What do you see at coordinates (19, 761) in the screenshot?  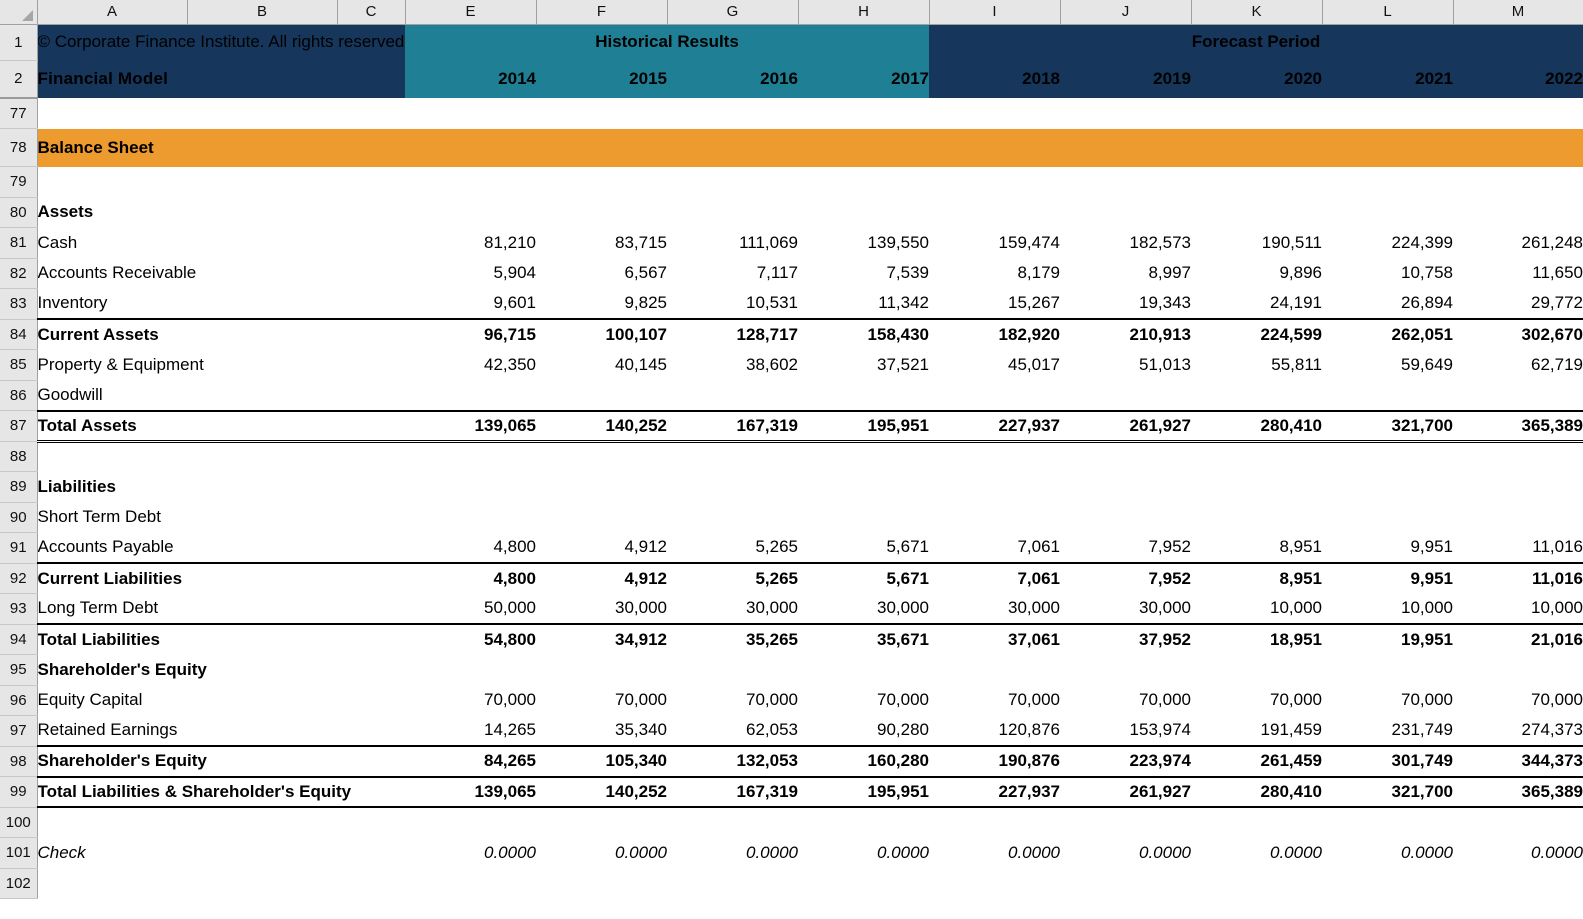 I see `row-header-98: 98` at bounding box center [19, 761].